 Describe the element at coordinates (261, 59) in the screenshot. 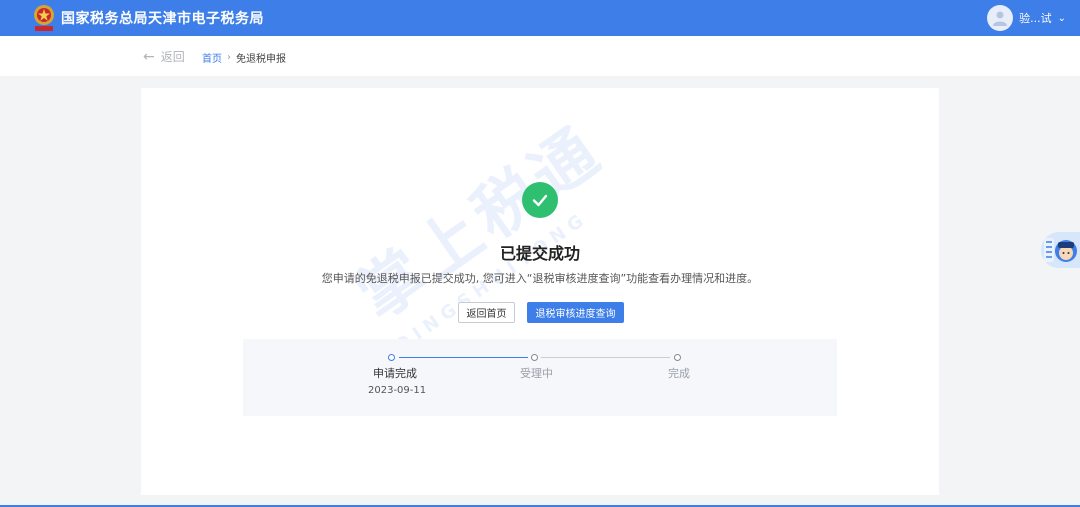

I see `breadcrumb-current: 免退税申报` at that location.